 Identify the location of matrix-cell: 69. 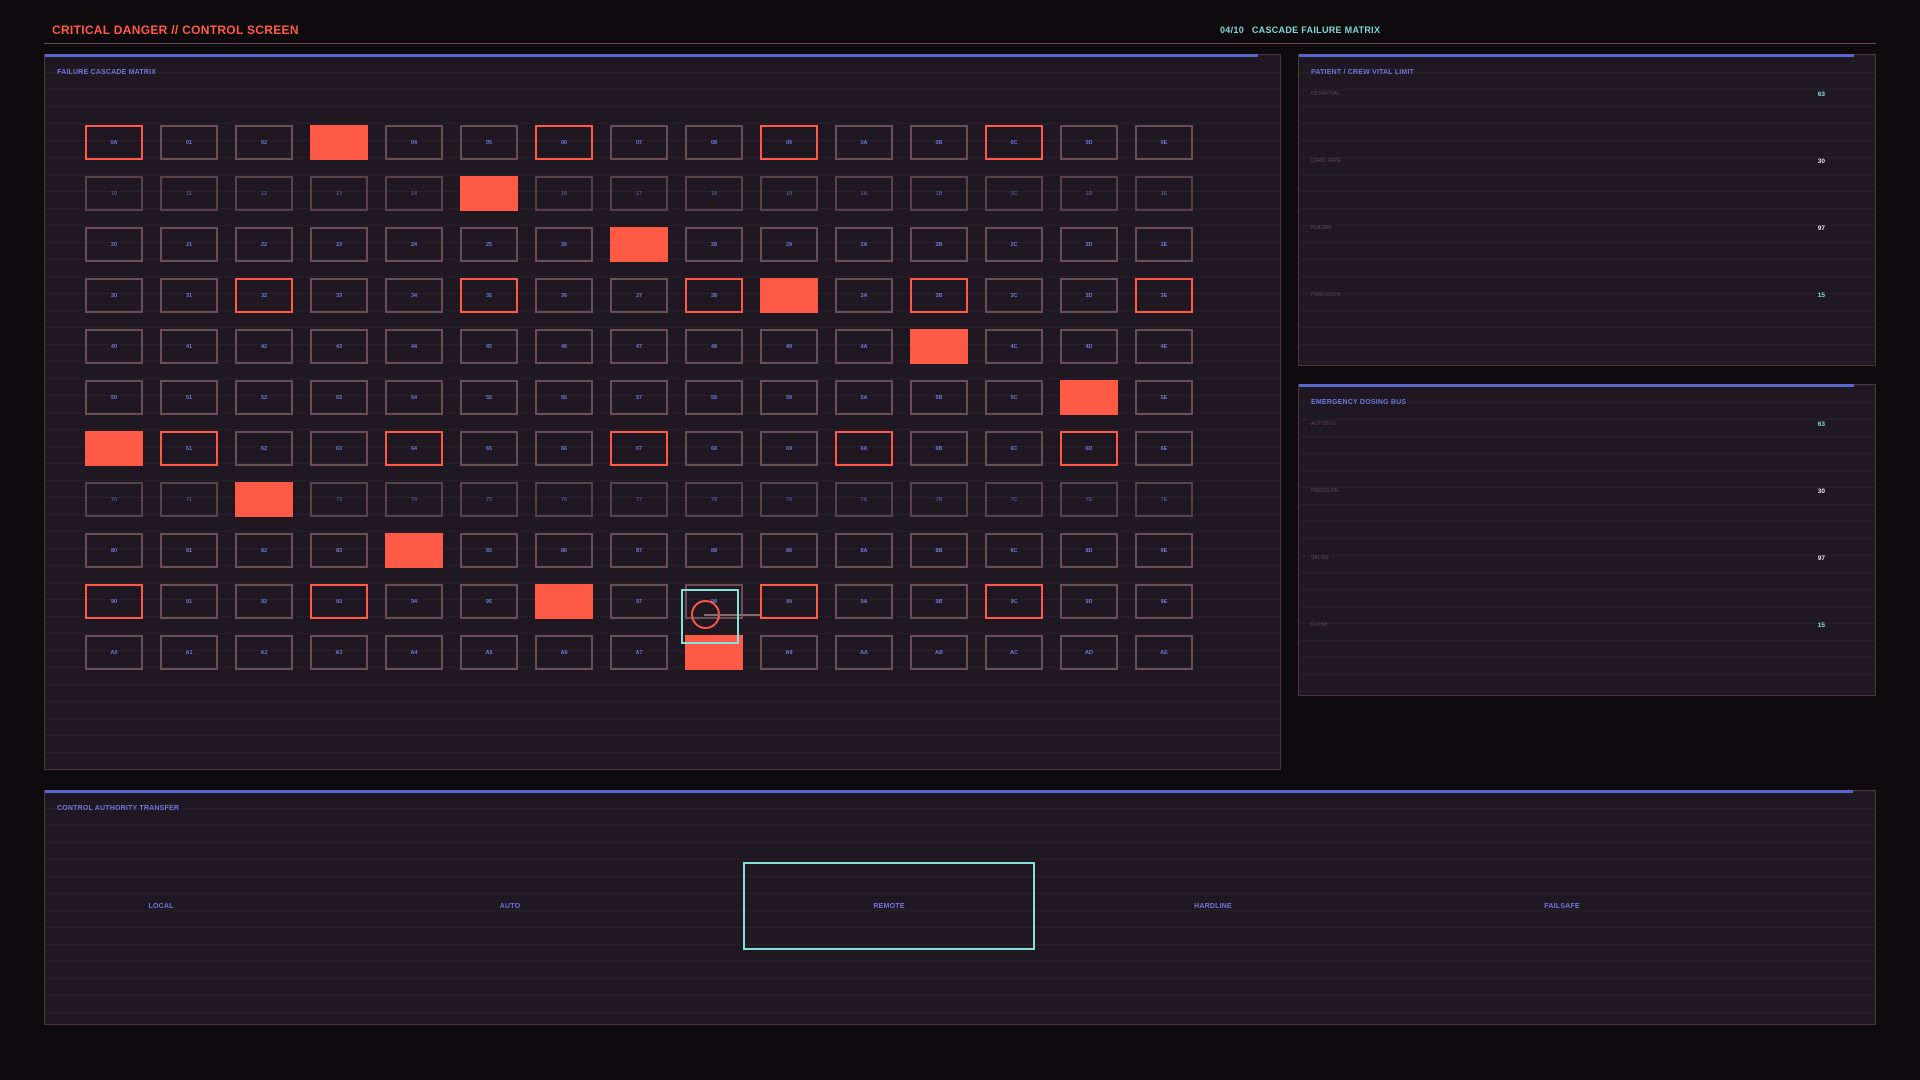
(789, 448).